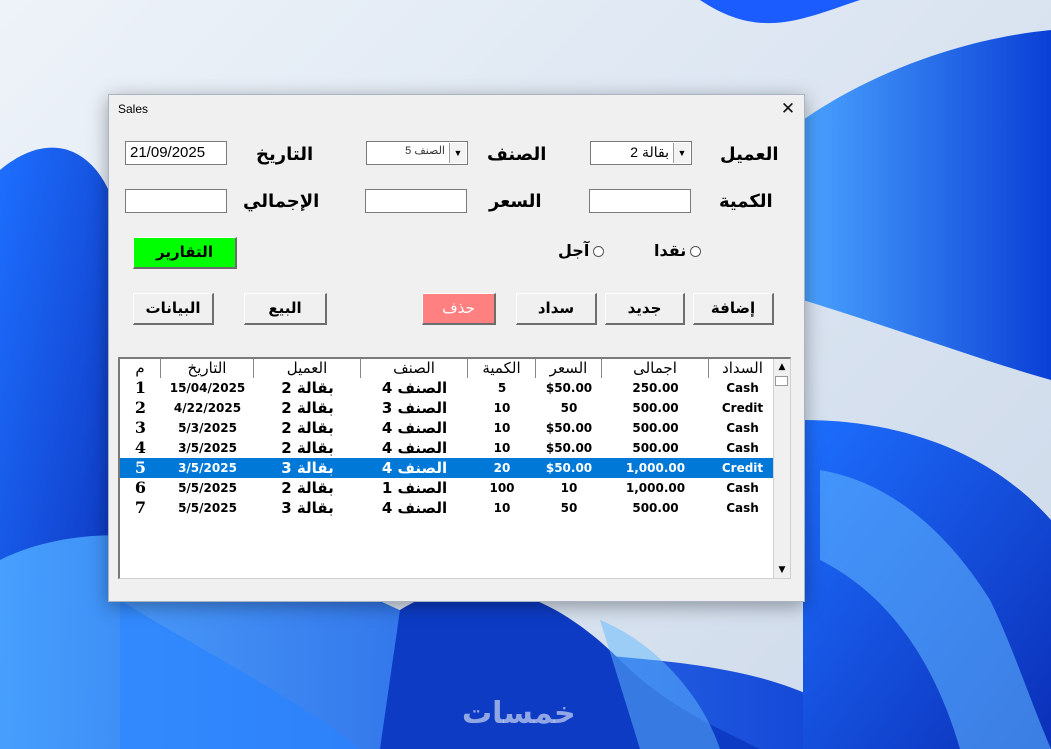  What do you see at coordinates (574, 250) in the screenshot?
I see `radio-credit-label: آجل` at bounding box center [574, 250].